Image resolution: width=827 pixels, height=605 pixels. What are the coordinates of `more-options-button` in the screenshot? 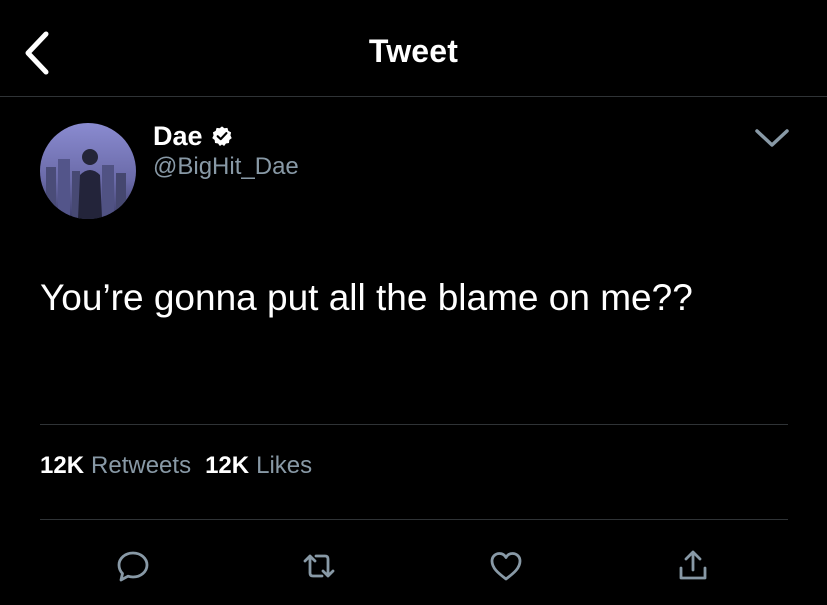 It's located at (772, 139).